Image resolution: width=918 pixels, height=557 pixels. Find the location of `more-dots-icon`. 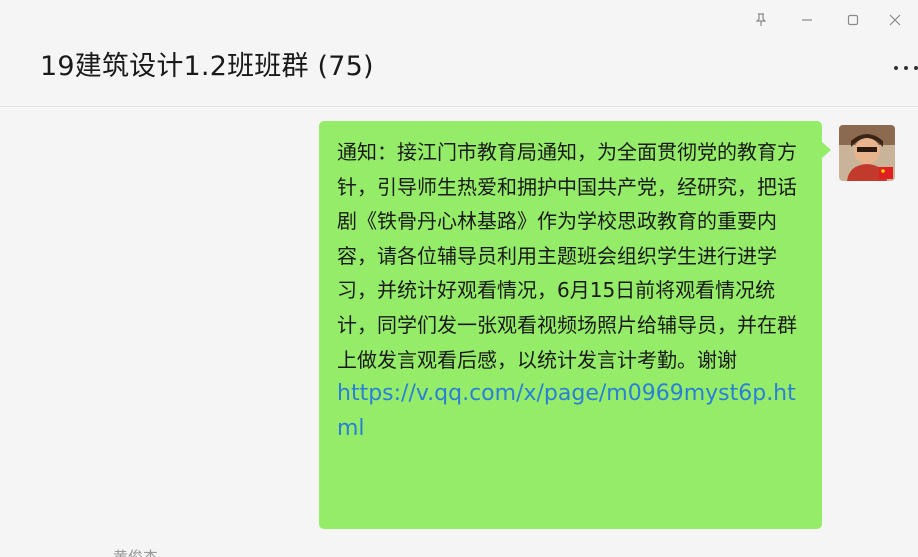

more-dots-icon is located at coordinates (906, 68).